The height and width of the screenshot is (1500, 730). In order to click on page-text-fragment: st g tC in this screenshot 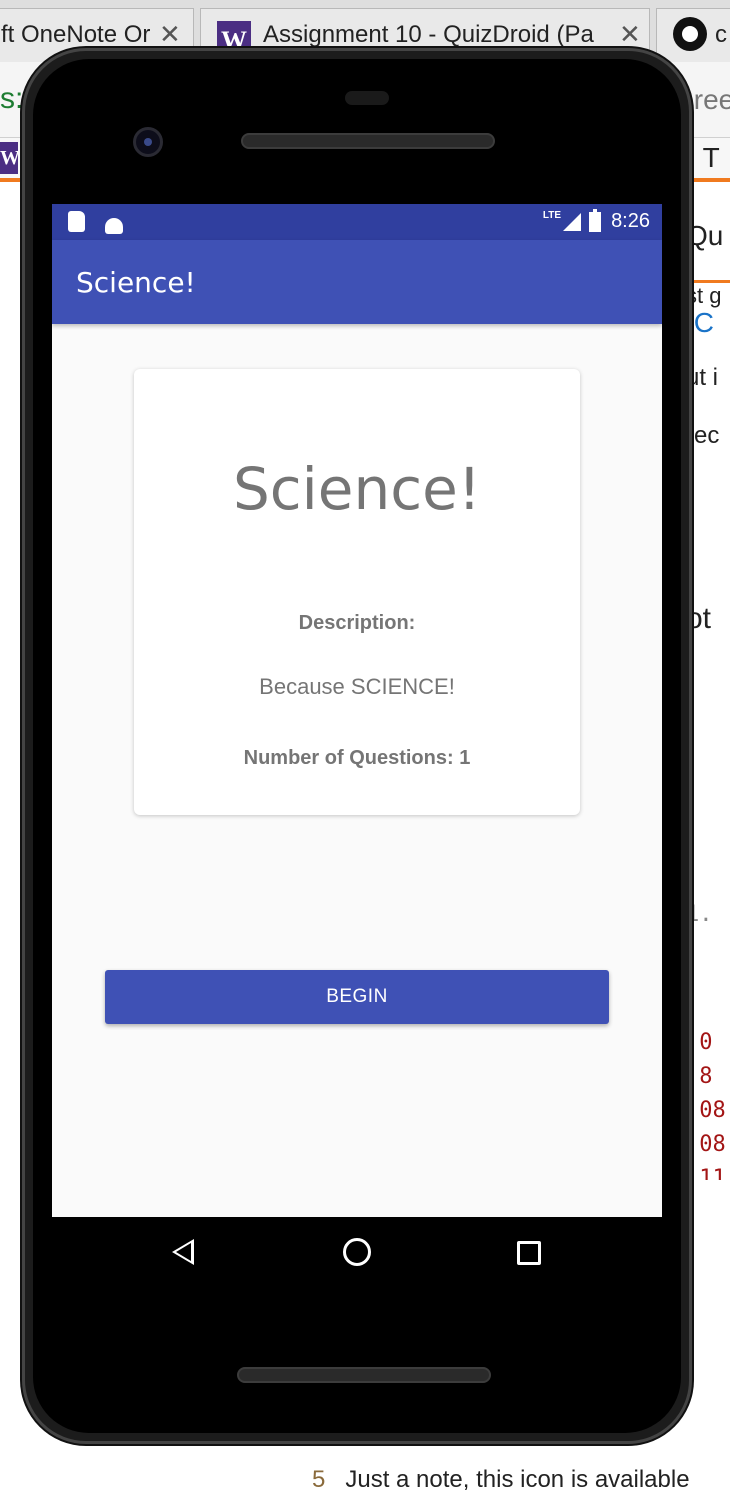, I will do `click(708, 315)`.